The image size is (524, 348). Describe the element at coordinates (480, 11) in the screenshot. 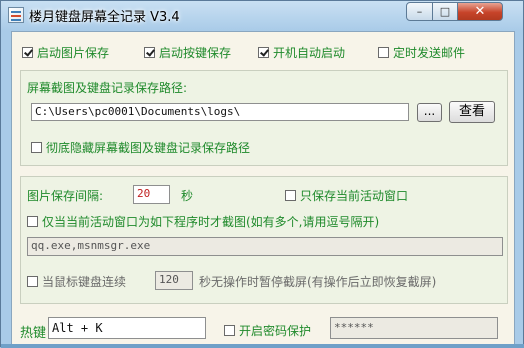

I see `close-button: ✕` at that location.